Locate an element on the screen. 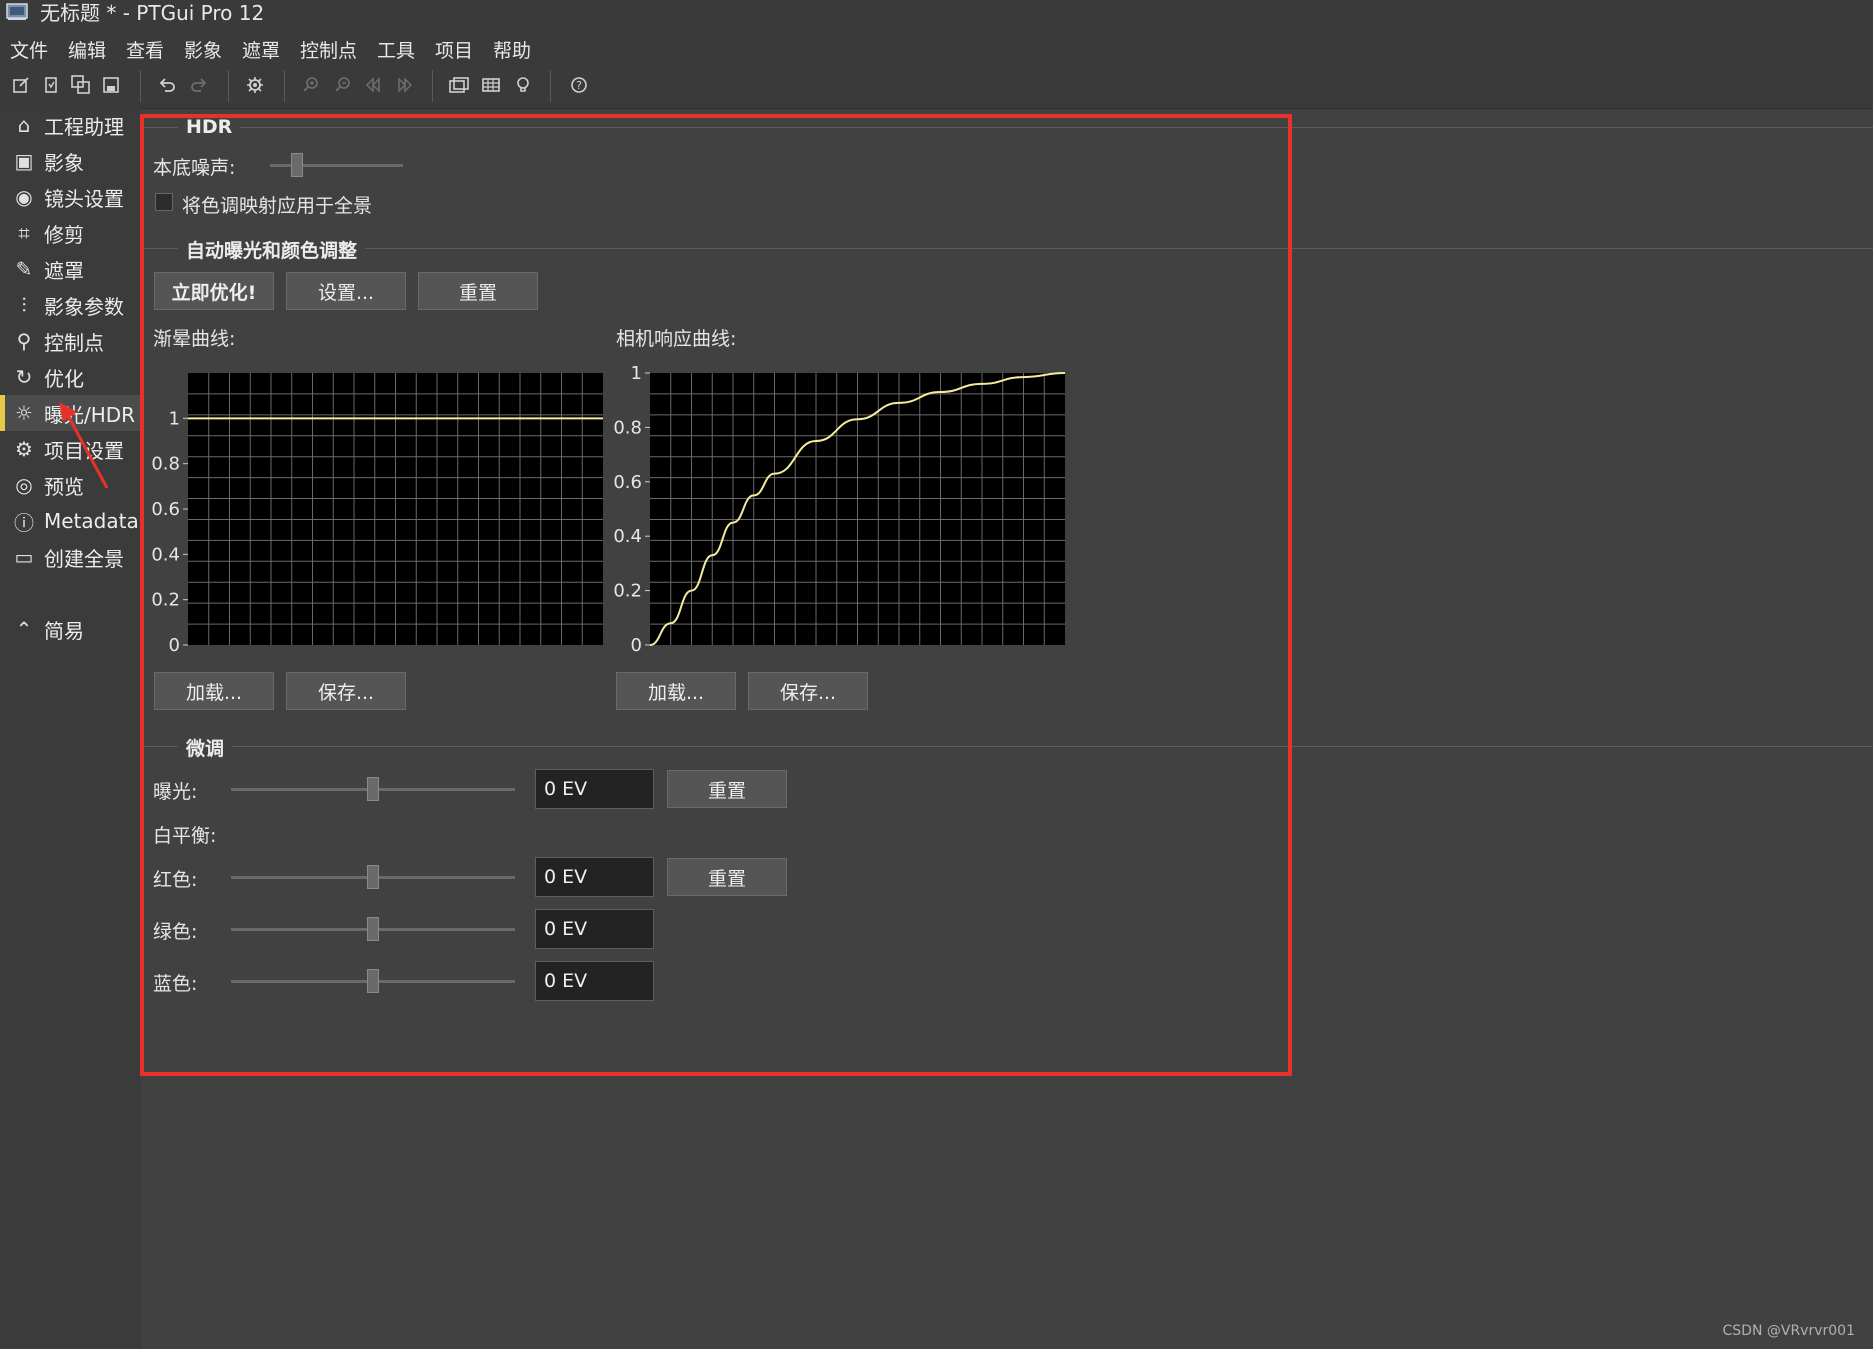 The height and width of the screenshot is (1349, 1873). sidebar-item-label: 优化 is located at coordinates (64, 378).